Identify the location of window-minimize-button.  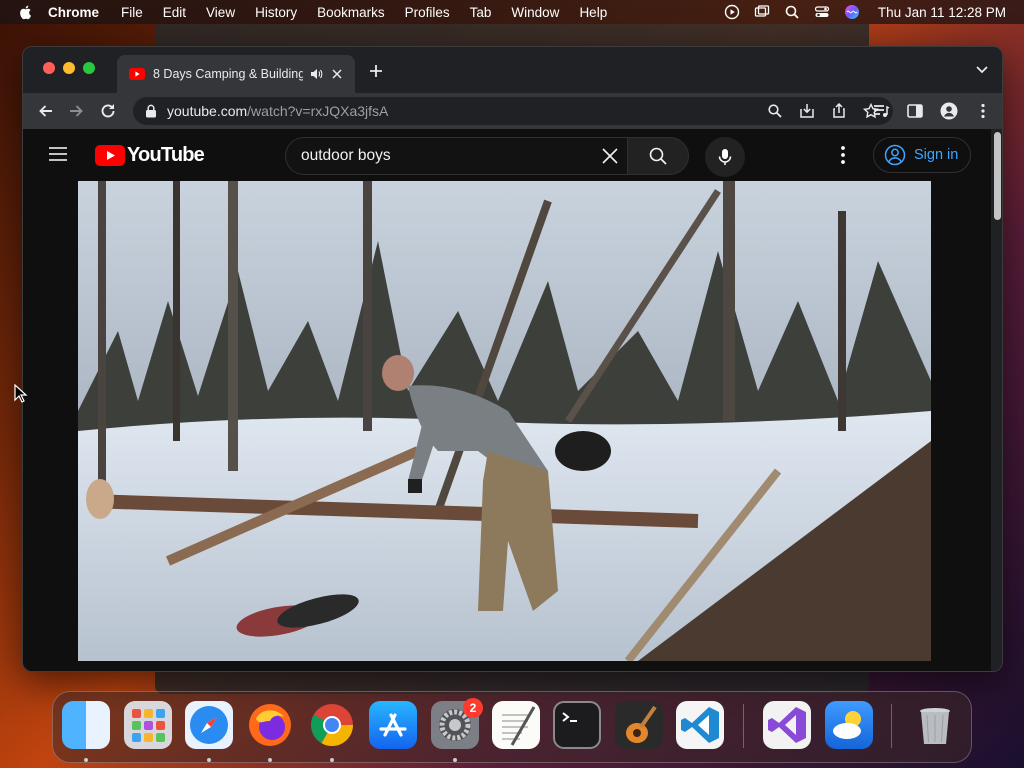
(69, 68).